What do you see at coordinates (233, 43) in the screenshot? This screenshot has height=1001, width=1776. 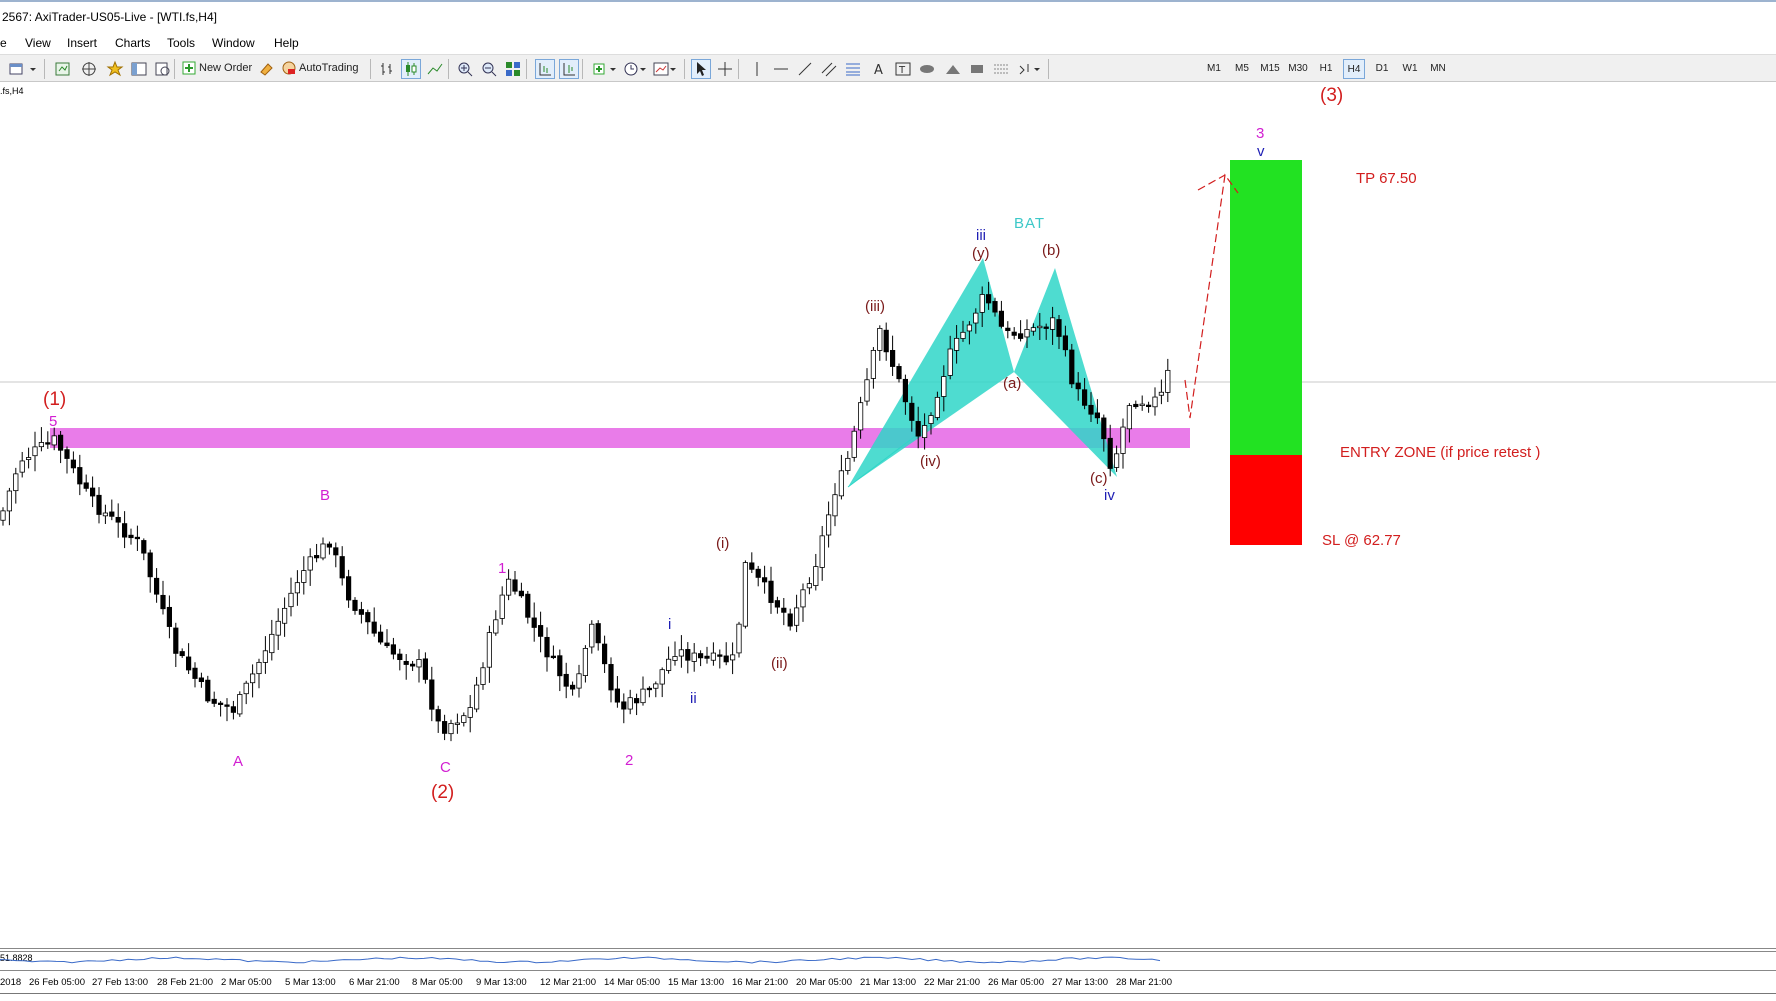 I see `menu-window: Window` at bounding box center [233, 43].